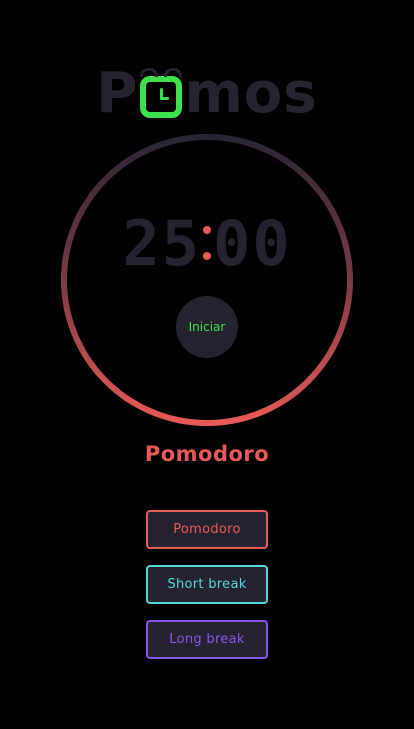 The width and height of the screenshot is (414, 729). Describe the element at coordinates (117, 93) in the screenshot. I see `logo-prefix: P` at that location.